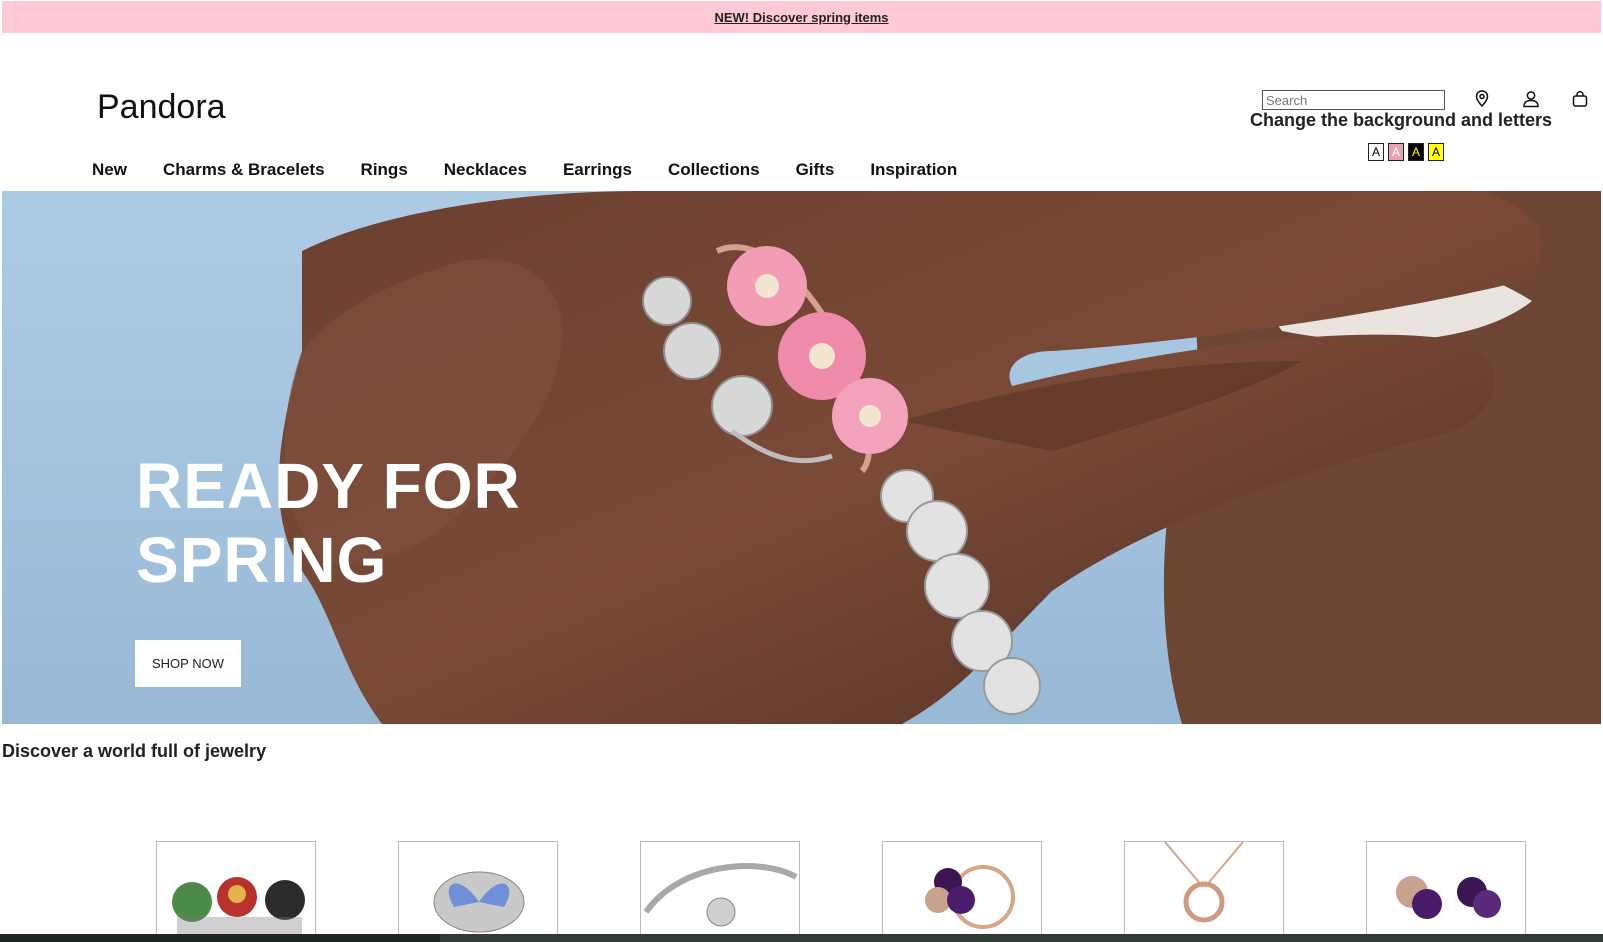  Describe the element at coordinates (1406, 152) in the screenshot. I see `contrast-swatches: A A A A` at that location.